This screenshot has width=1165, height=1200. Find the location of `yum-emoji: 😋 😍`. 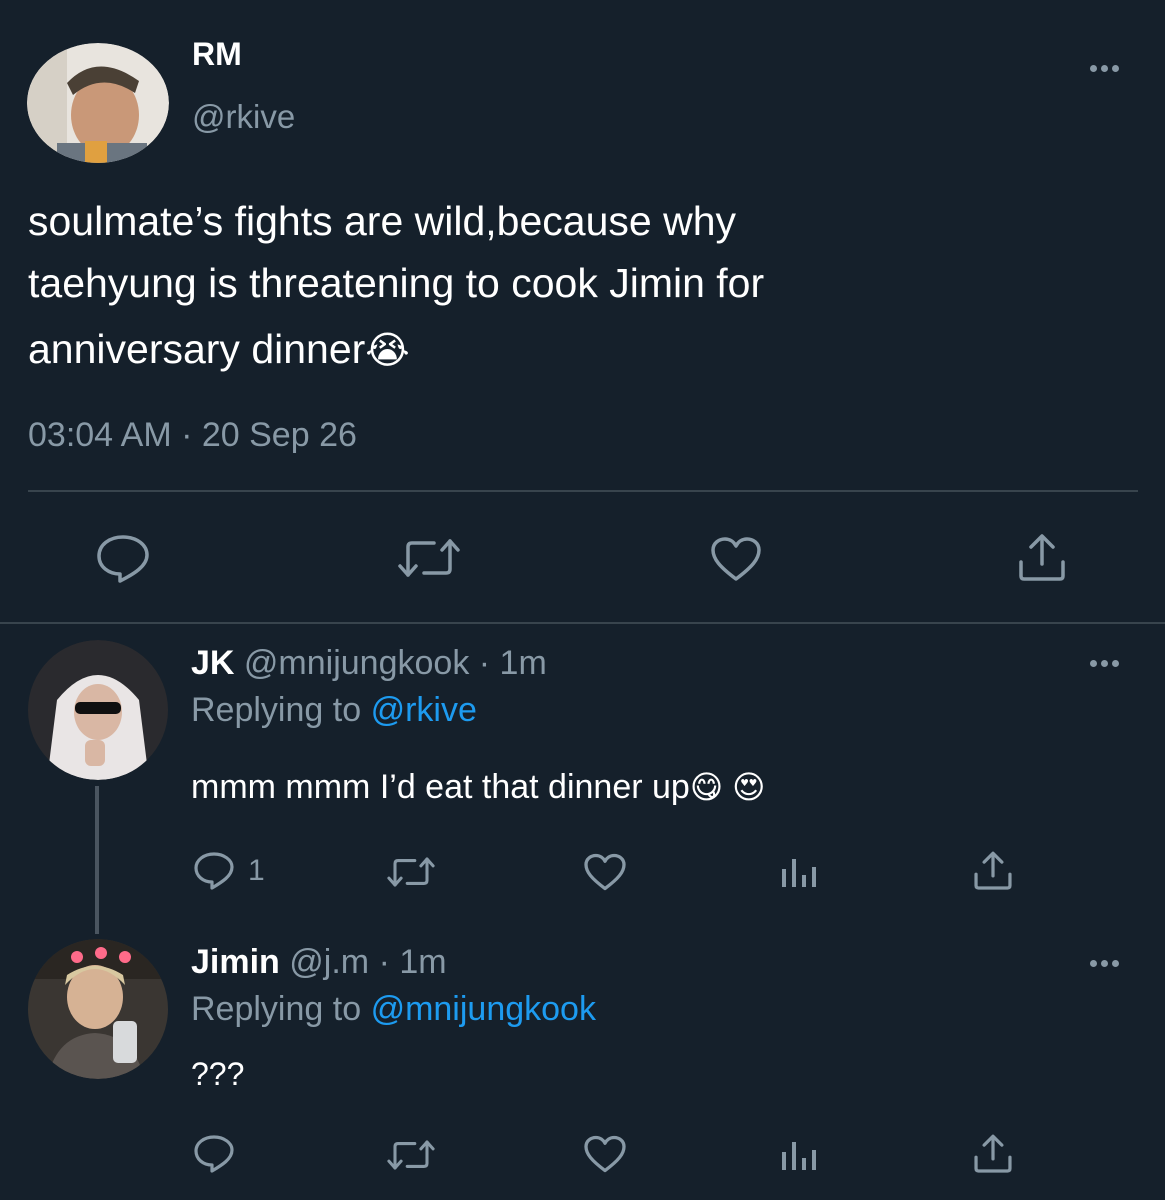

yum-emoji: 😋 😍 is located at coordinates (727, 787).